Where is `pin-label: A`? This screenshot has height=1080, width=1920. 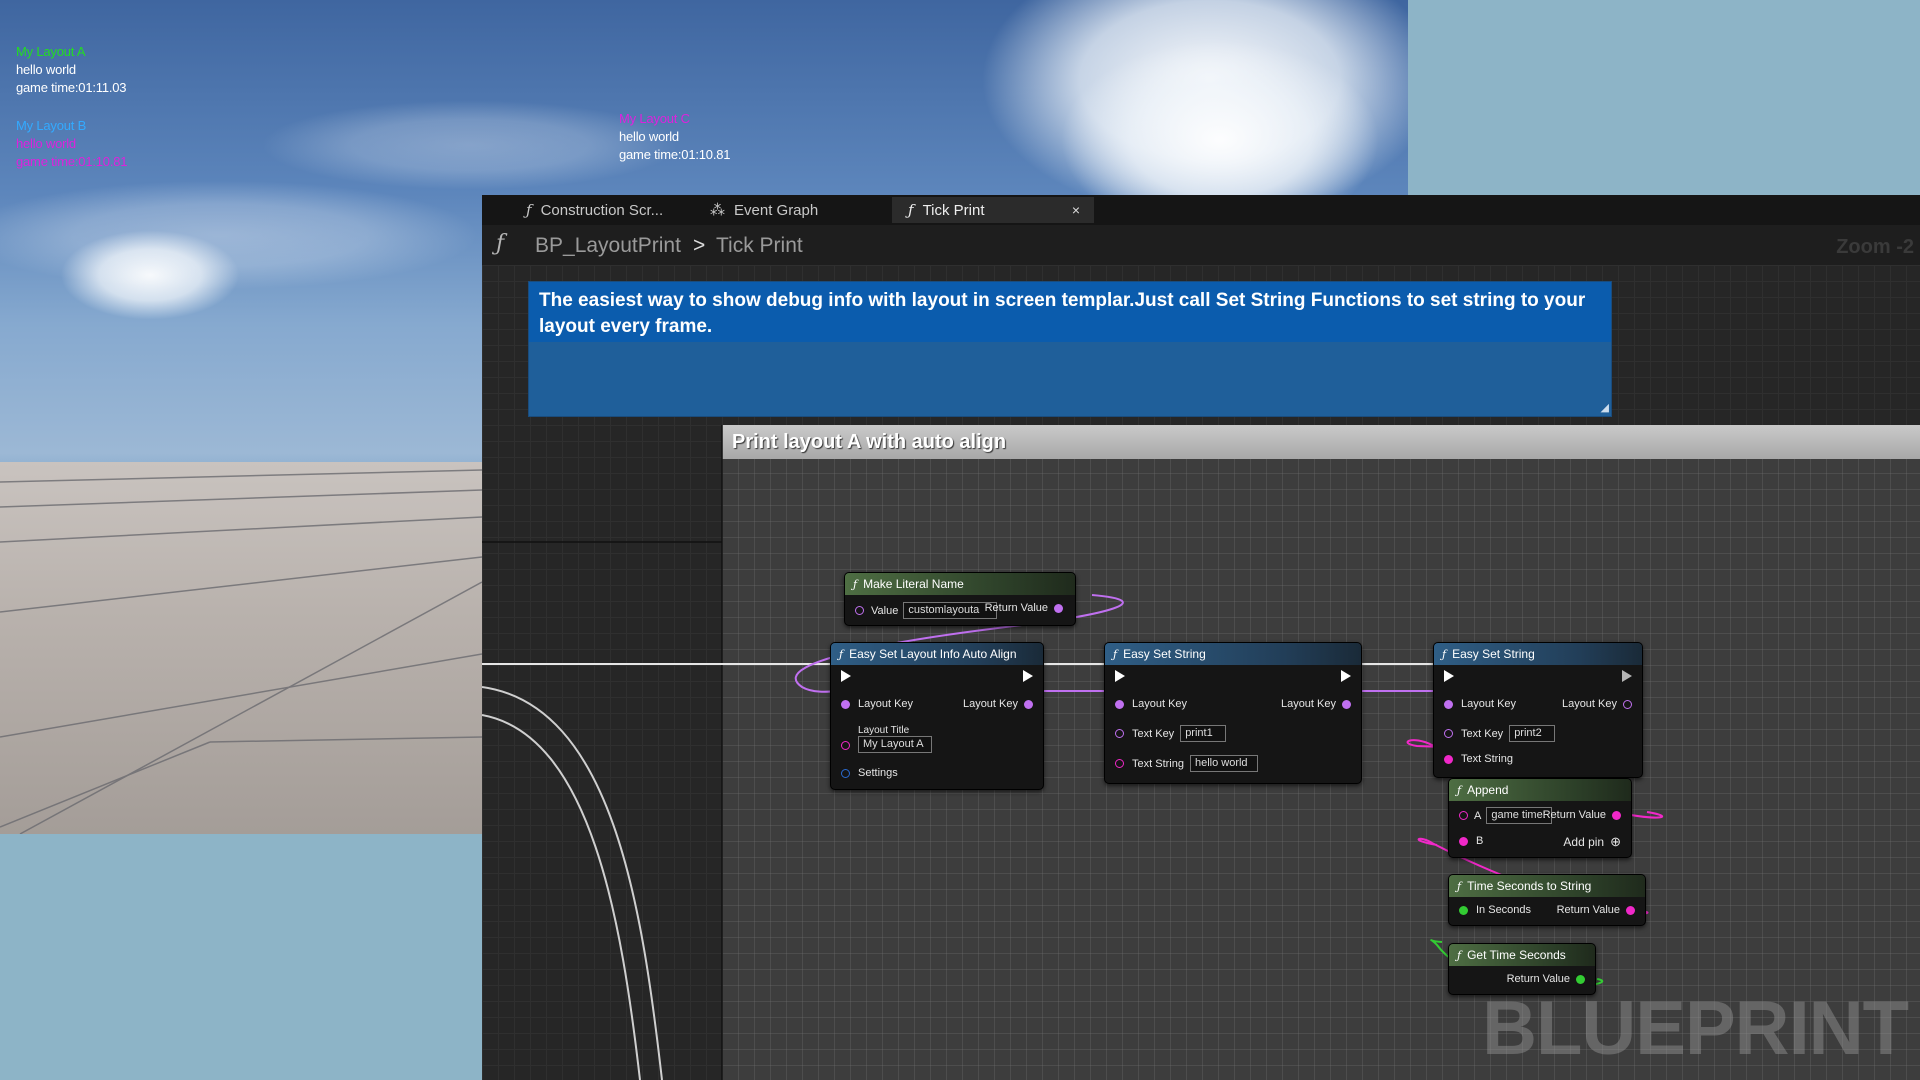
pin-label: A is located at coordinates (1478, 815).